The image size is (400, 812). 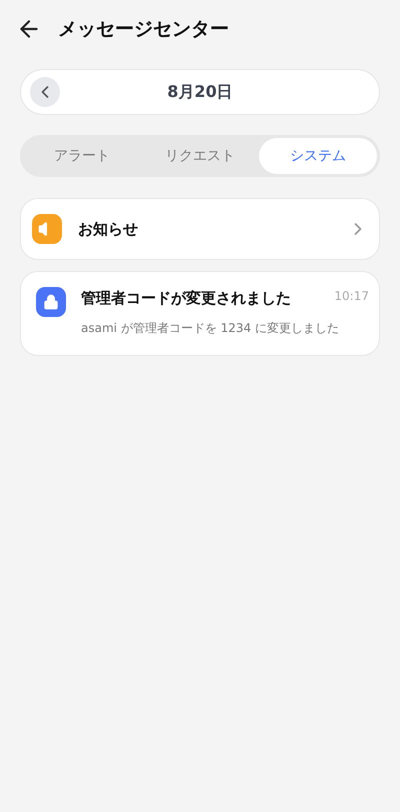 I want to click on lock-icon, so click(x=51, y=302).